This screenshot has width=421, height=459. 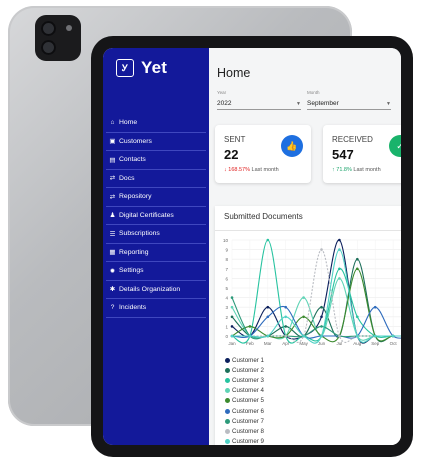 I want to click on y-tick-label: 4, so click(x=226, y=298).